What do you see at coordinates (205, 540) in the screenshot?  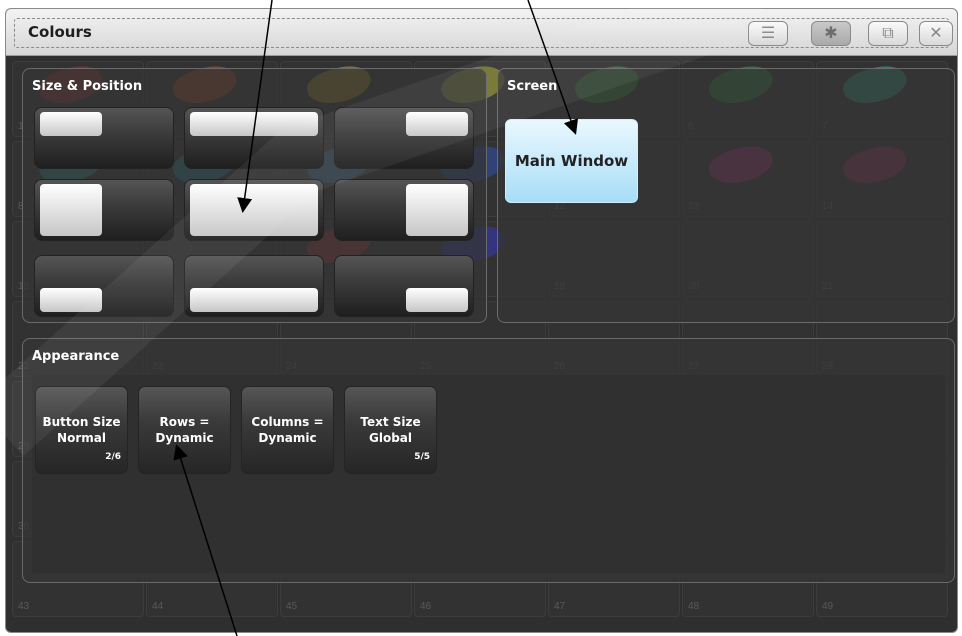 I see `annotation-arrow` at bounding box center [205, 540].